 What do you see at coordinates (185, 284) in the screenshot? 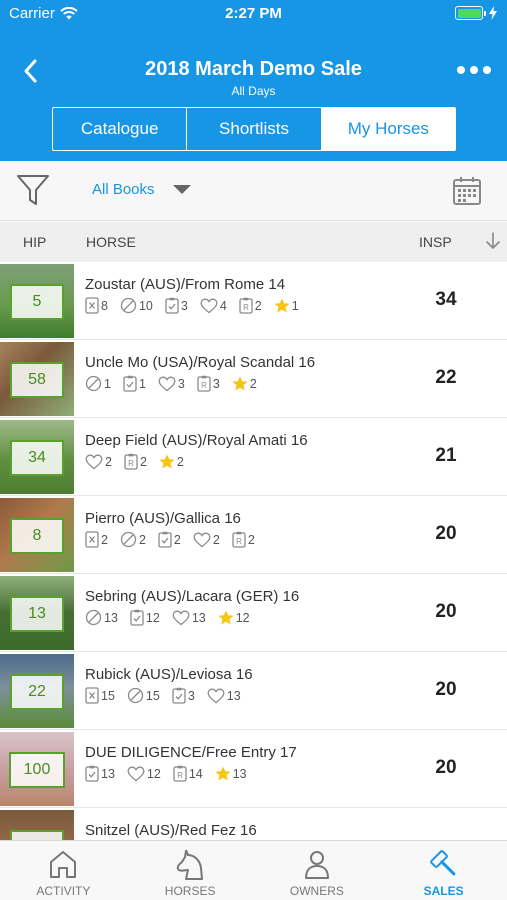
I see `horse-name: Zoustar (AUS)/From Rome 14` at bounding box center [185, 284].